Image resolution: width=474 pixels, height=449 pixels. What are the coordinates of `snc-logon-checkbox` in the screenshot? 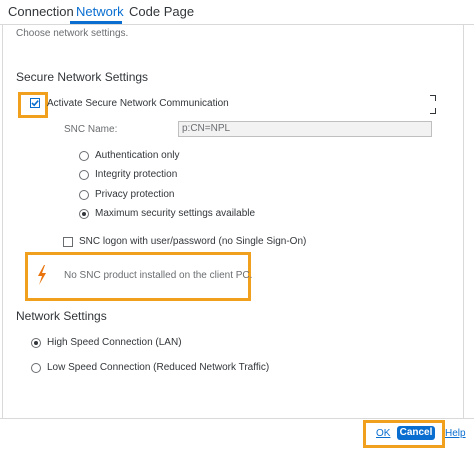 It's located at (68, 242).